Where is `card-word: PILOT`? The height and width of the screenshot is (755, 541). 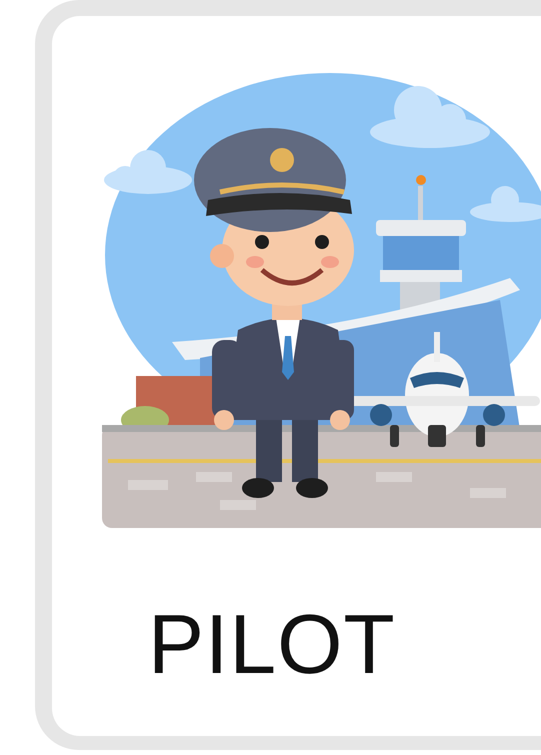 card-word: PILOT is located at coordinates (272, 644).